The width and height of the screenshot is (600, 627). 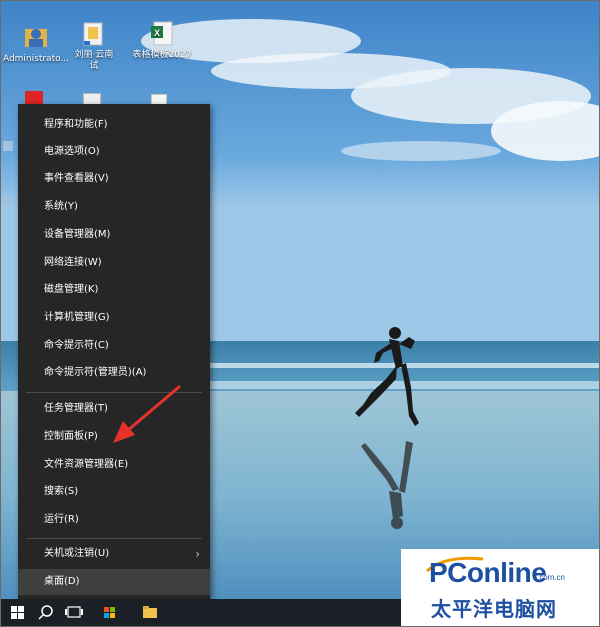 What do you see at coordinates (147, 414) in the screenshot?
I see `annotation-arrow-icon` at bounding box center [147, 414].